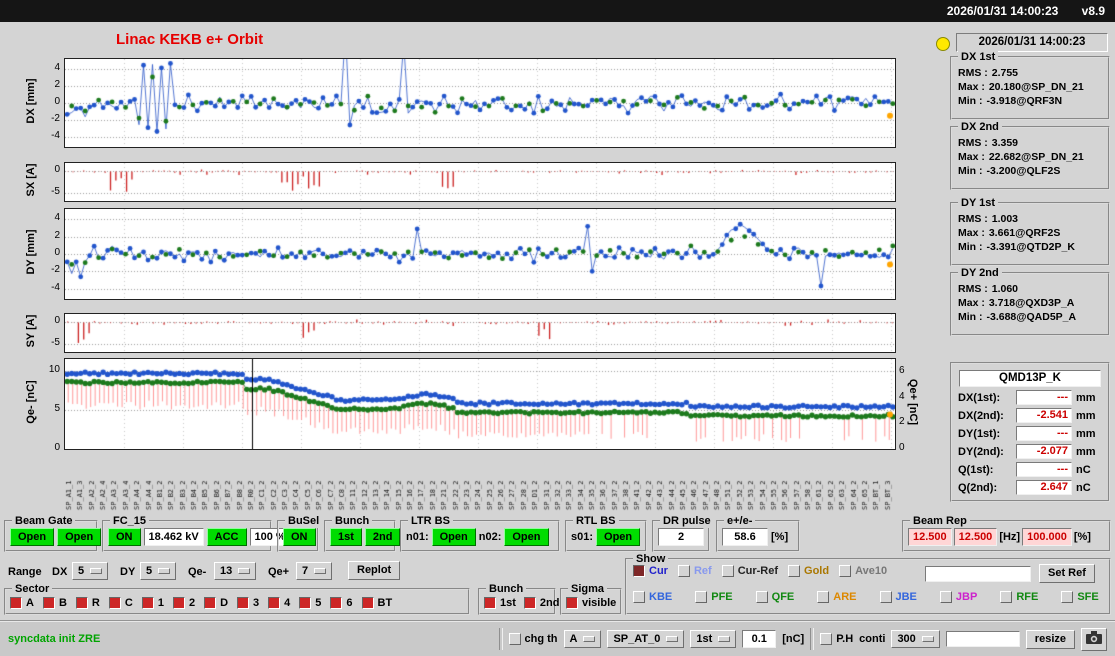 The height and width of the screenshot is (656, 1115). I want to click on stat-label: Min :, so click(970, 171).